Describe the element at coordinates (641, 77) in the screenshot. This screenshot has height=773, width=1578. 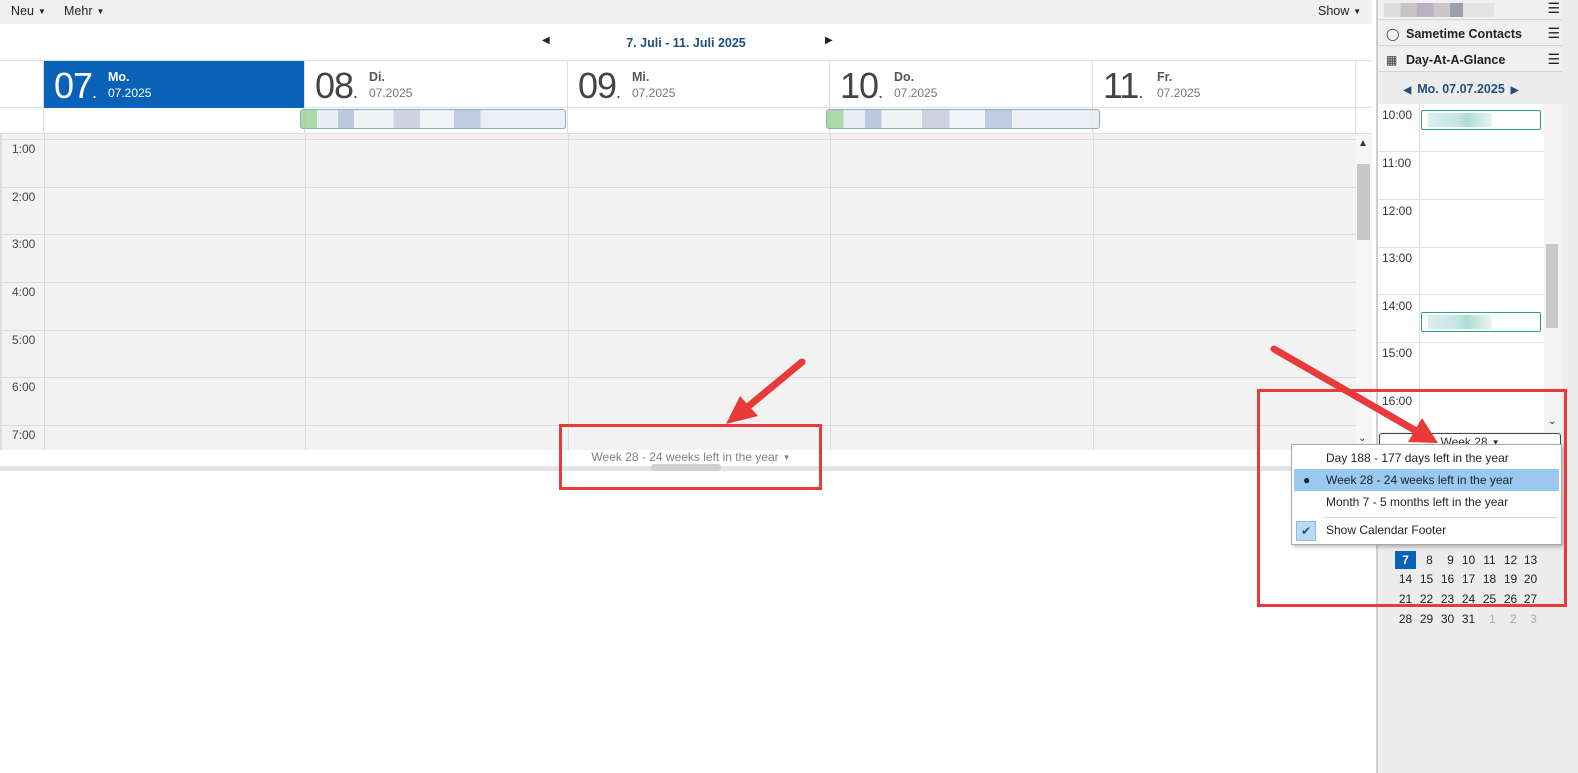
I see `day-name: Mi.` at that location.